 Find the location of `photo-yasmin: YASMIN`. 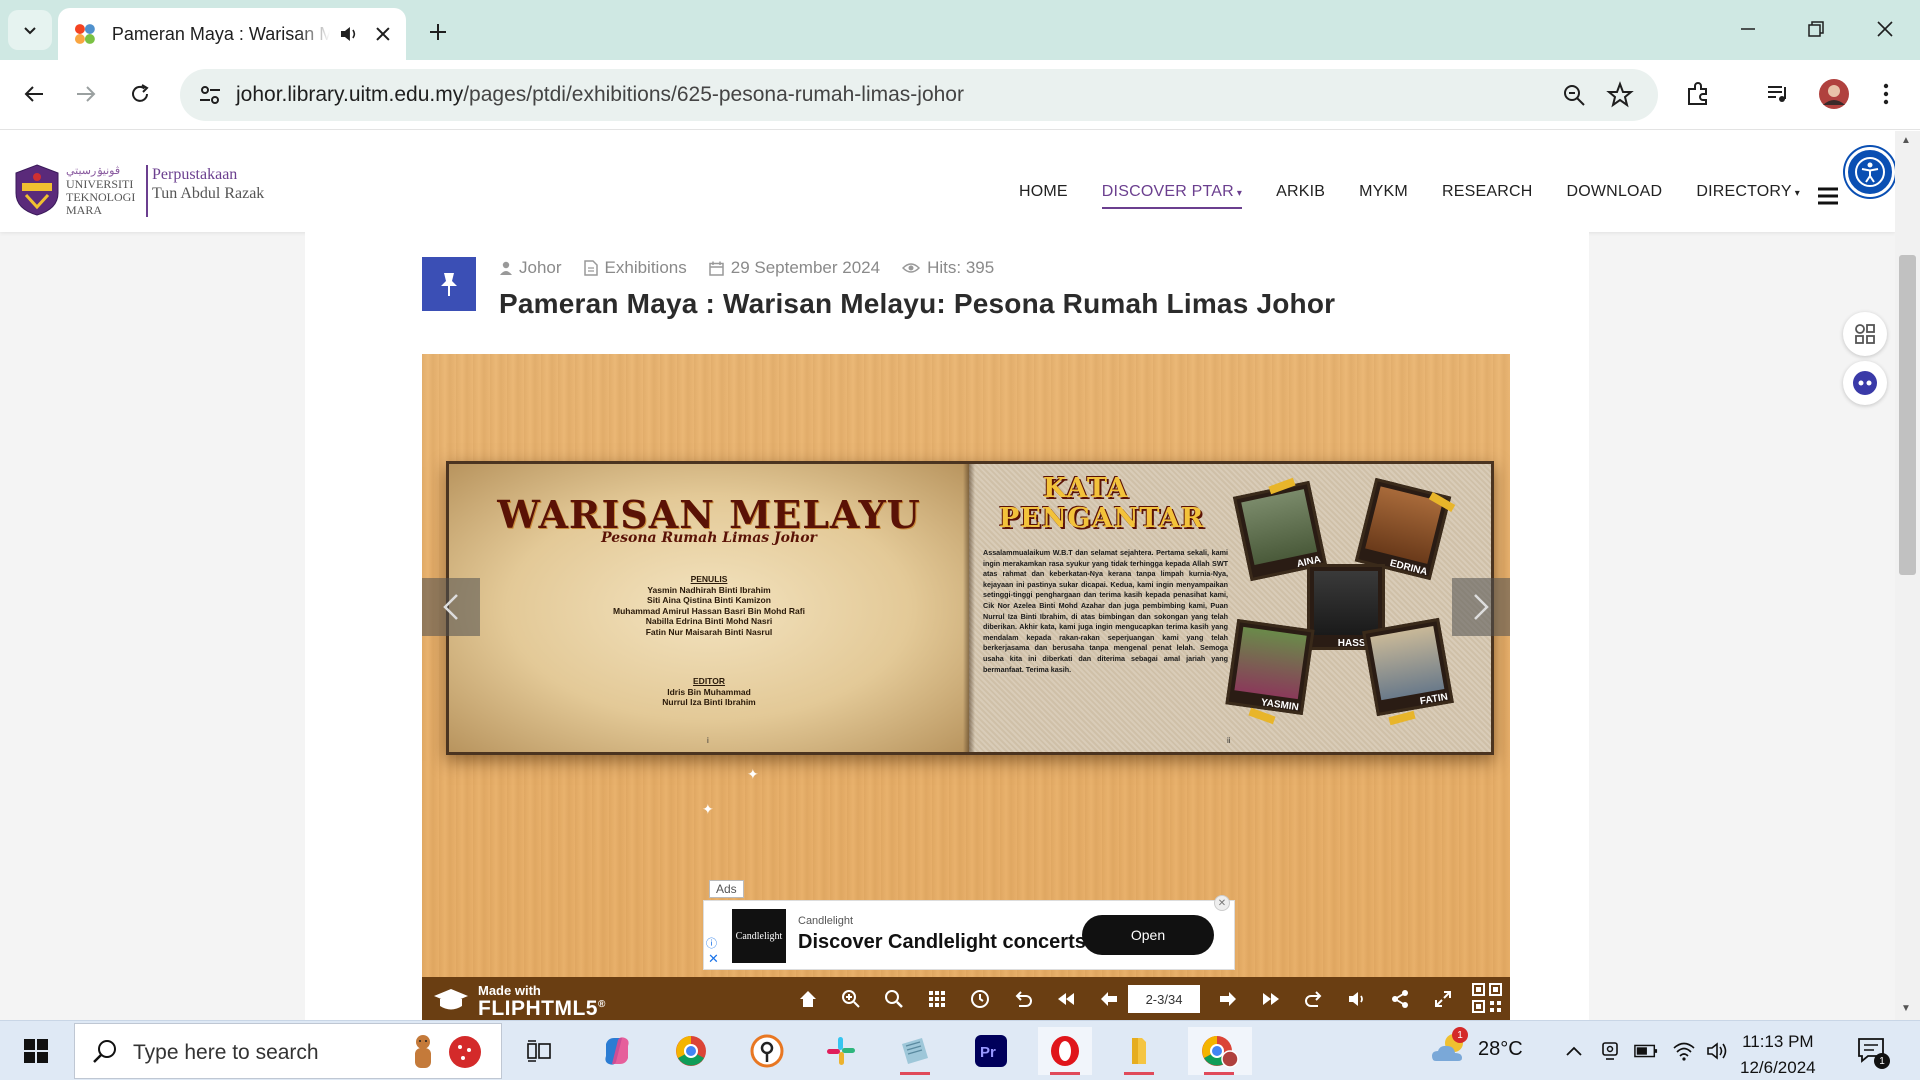

photo-yasmin: YASMIN is located at coordinates (1270, 667).